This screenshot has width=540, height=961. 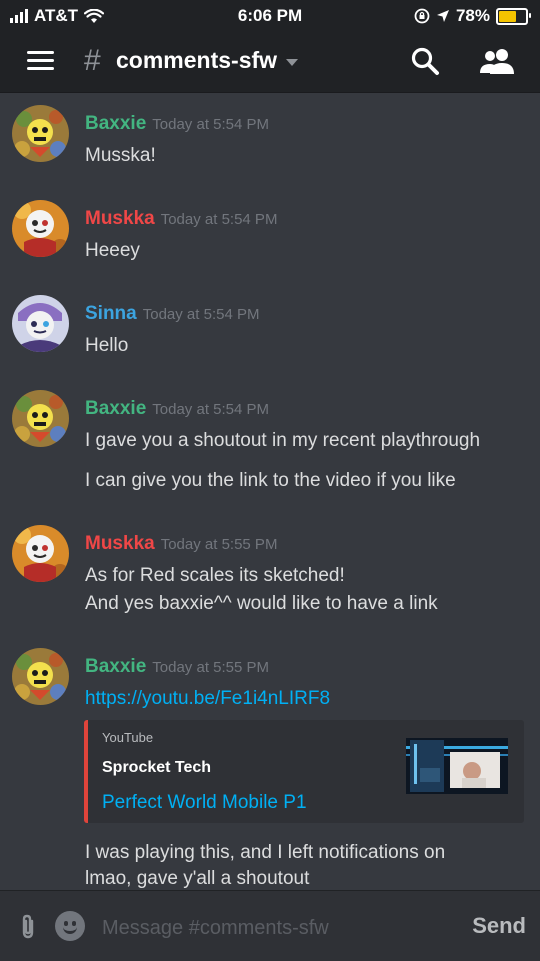 I want to click on message-author: Muskka Today at 5:54 PM, so click(x=181, y=219).